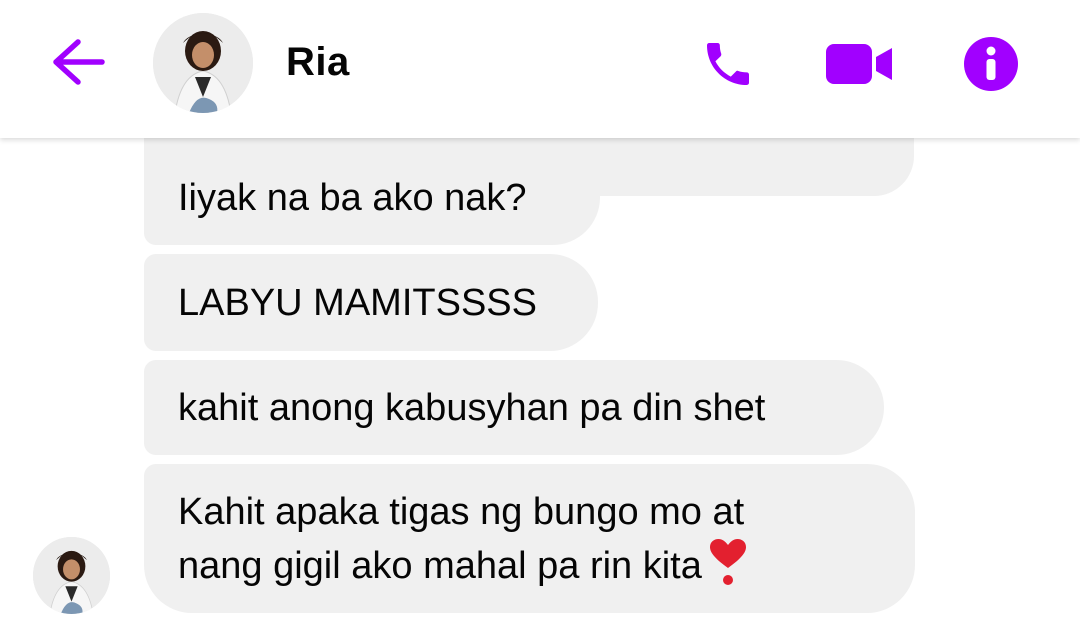 The height and width of the screenshot is (639, 1080). What do you see at coordinates (203, 63) in the screenshot?
I see `contact-avatar` at bounding box center [203, 63].